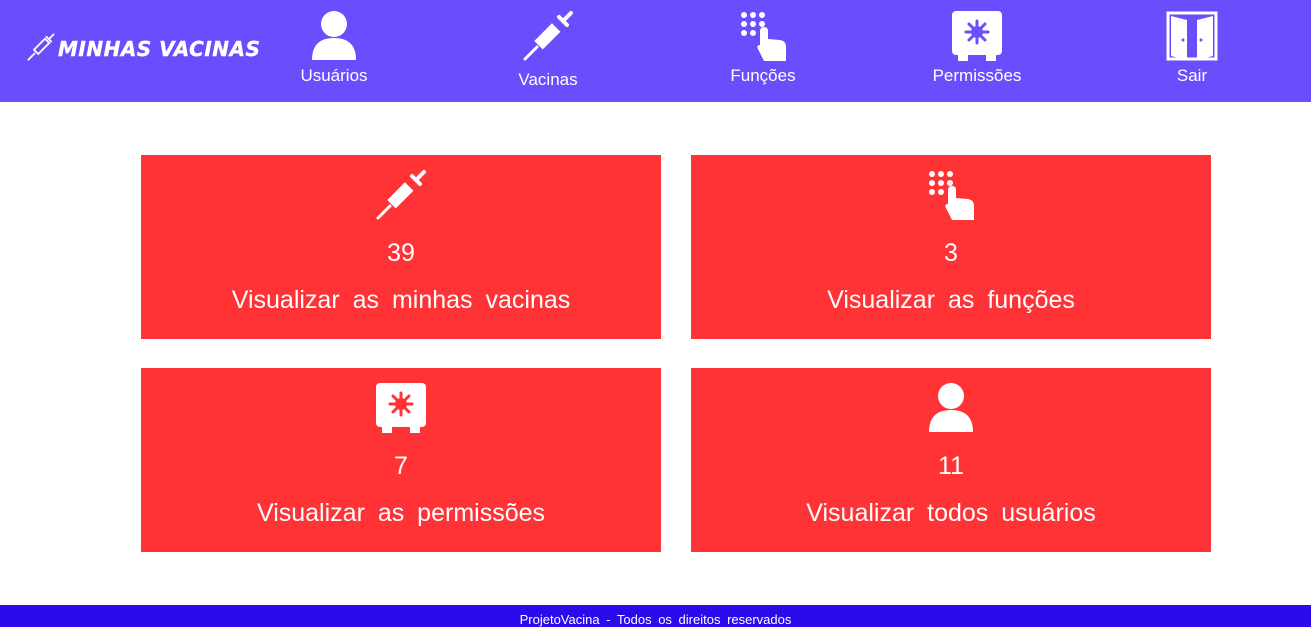  I want to click on card-usuarios: 11 Visualizar todos usuários, so click(951, 460).